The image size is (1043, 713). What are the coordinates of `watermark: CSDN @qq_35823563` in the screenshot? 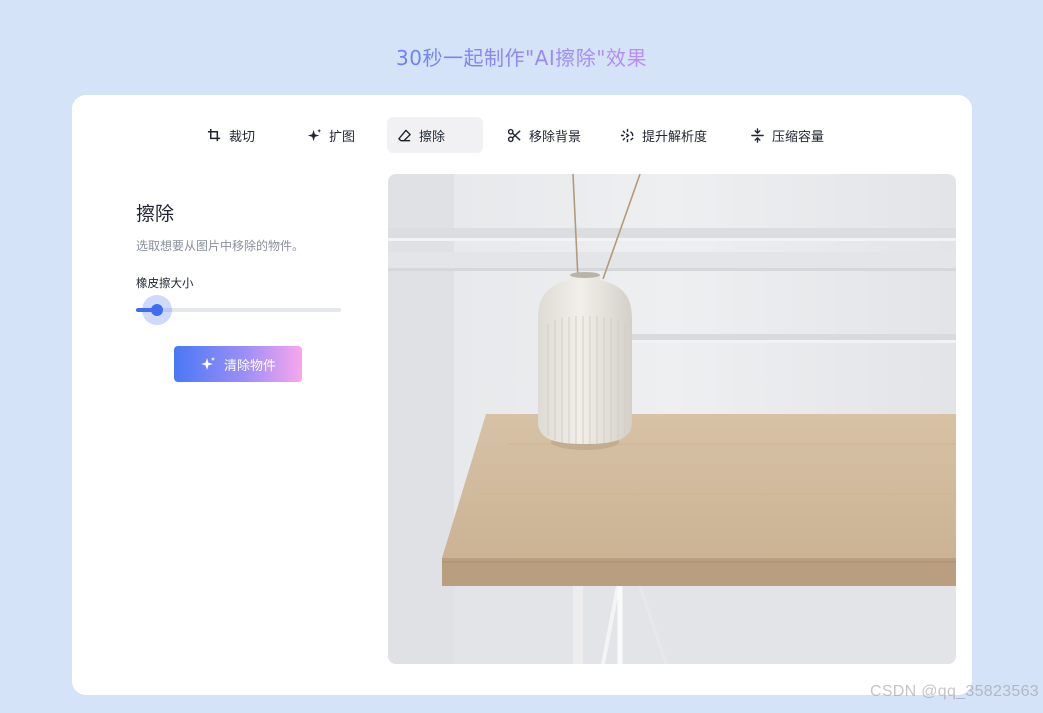 It's located at (954, 691).